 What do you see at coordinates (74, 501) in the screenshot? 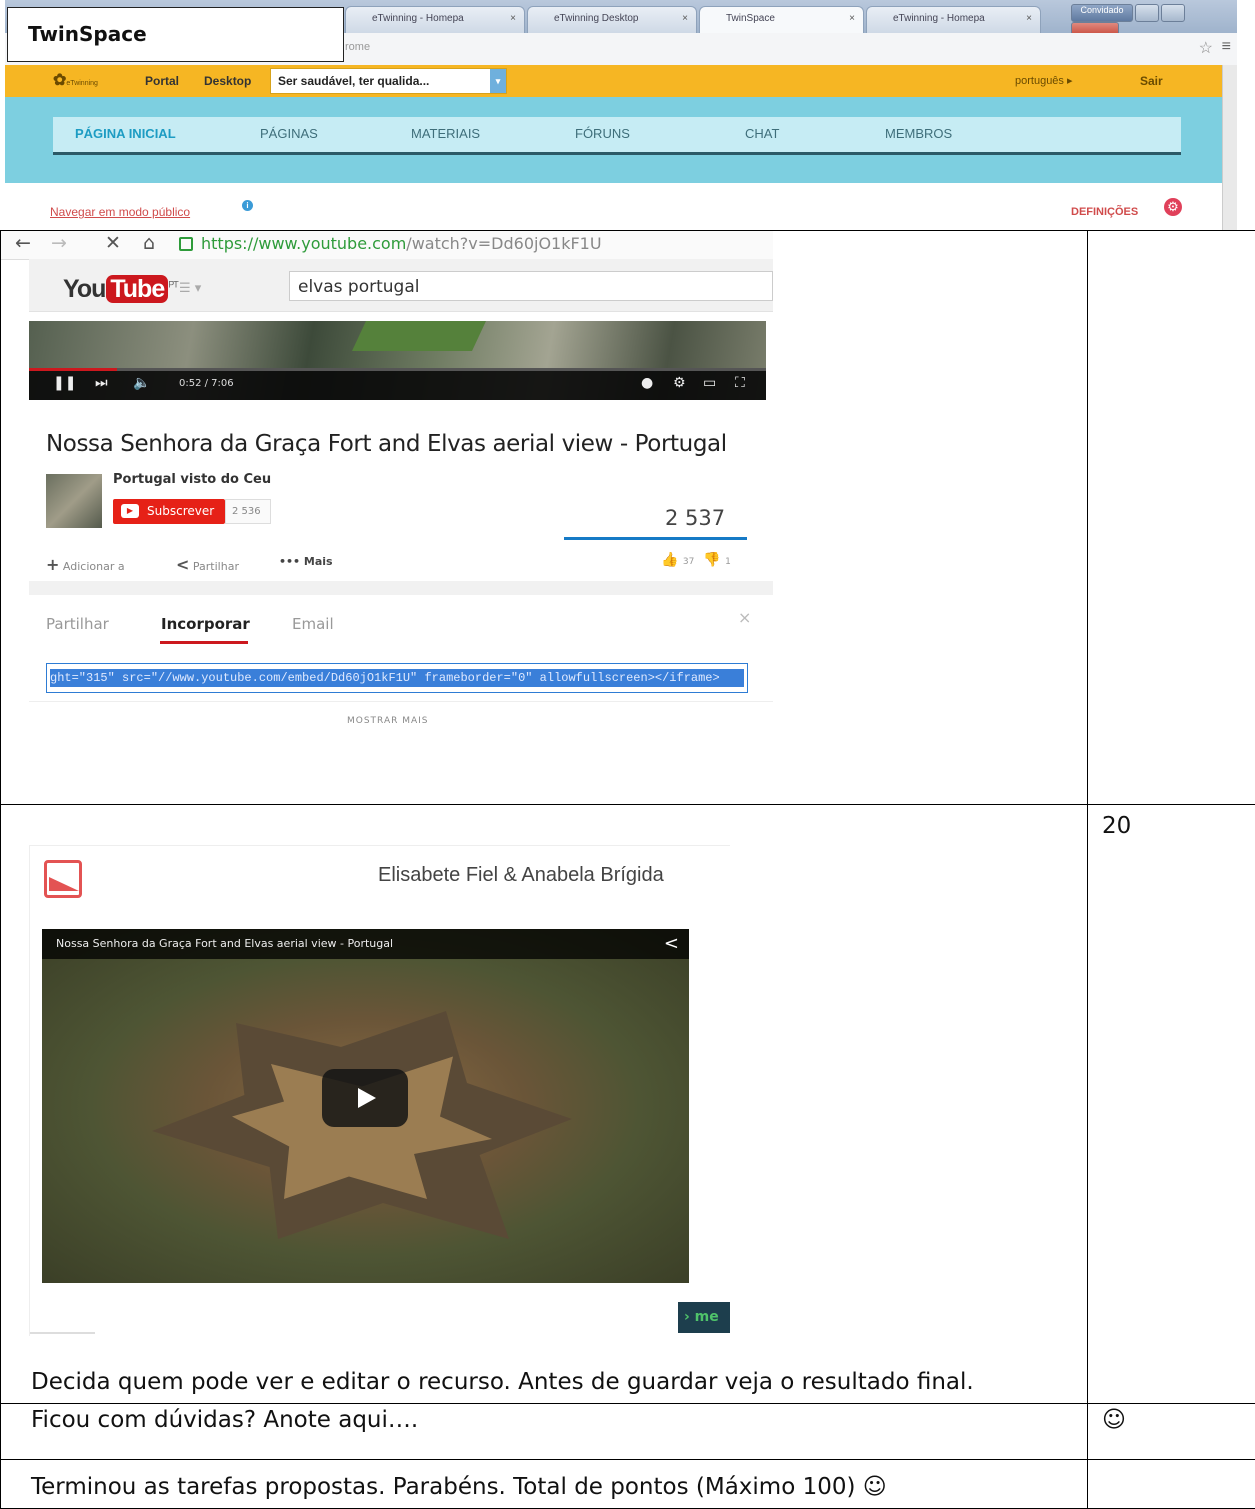
I see `channel-avatar` at bounding box center [74, 501].